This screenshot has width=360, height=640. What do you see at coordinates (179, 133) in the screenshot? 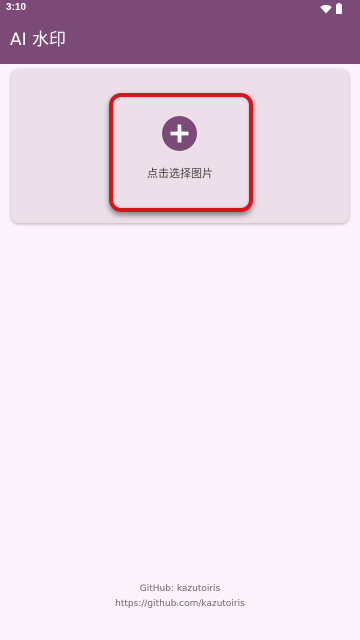
I see `plus-circle-icon` at bounding box center [179, 133].